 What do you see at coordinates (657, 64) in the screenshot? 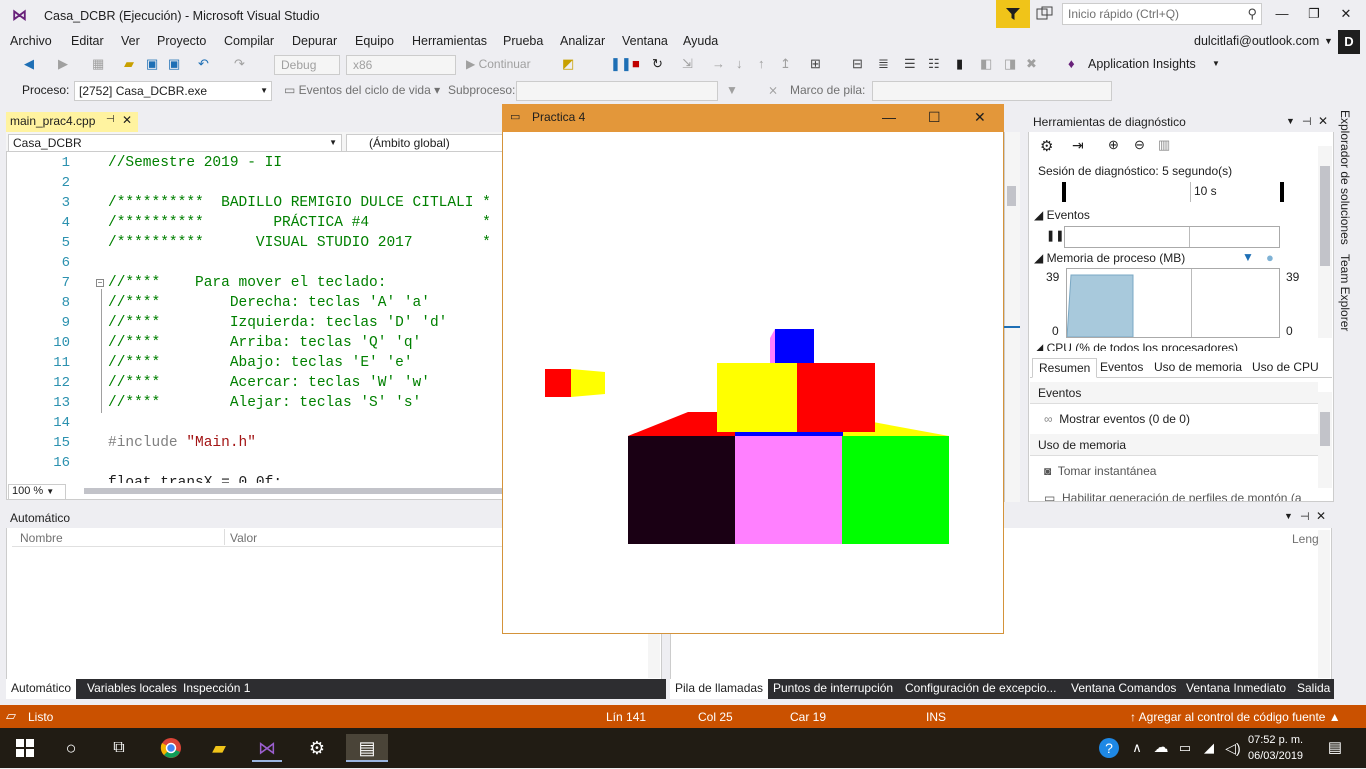
I see `restart-icon: ↻` at bounding box center [657, 64].